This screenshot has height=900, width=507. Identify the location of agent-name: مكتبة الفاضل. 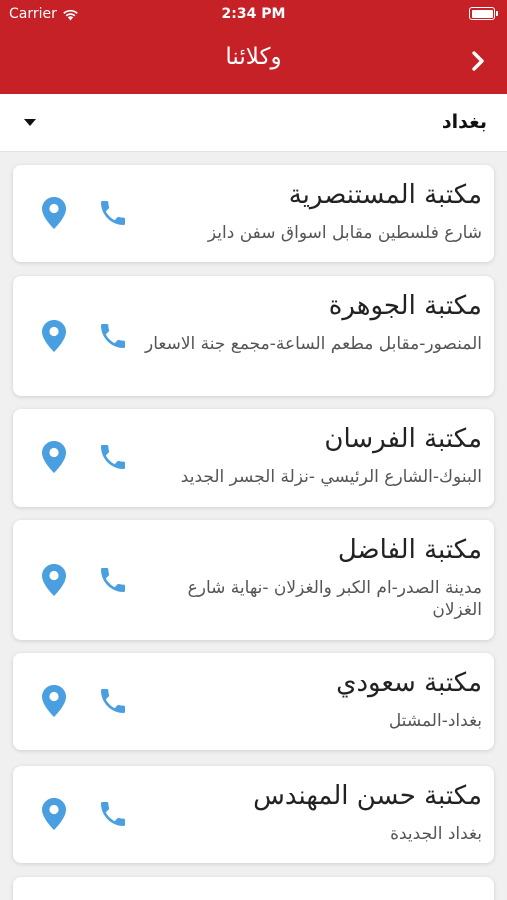
(409, 550).